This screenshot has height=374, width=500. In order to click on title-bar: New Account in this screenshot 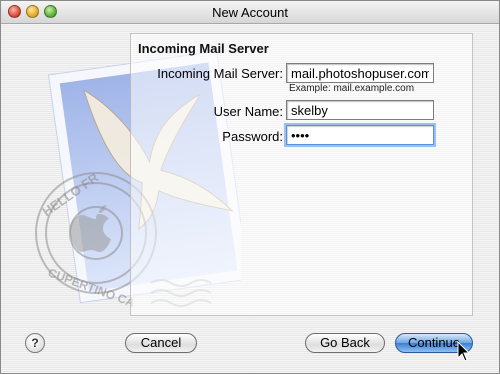, I will do `click(250, 12)`.